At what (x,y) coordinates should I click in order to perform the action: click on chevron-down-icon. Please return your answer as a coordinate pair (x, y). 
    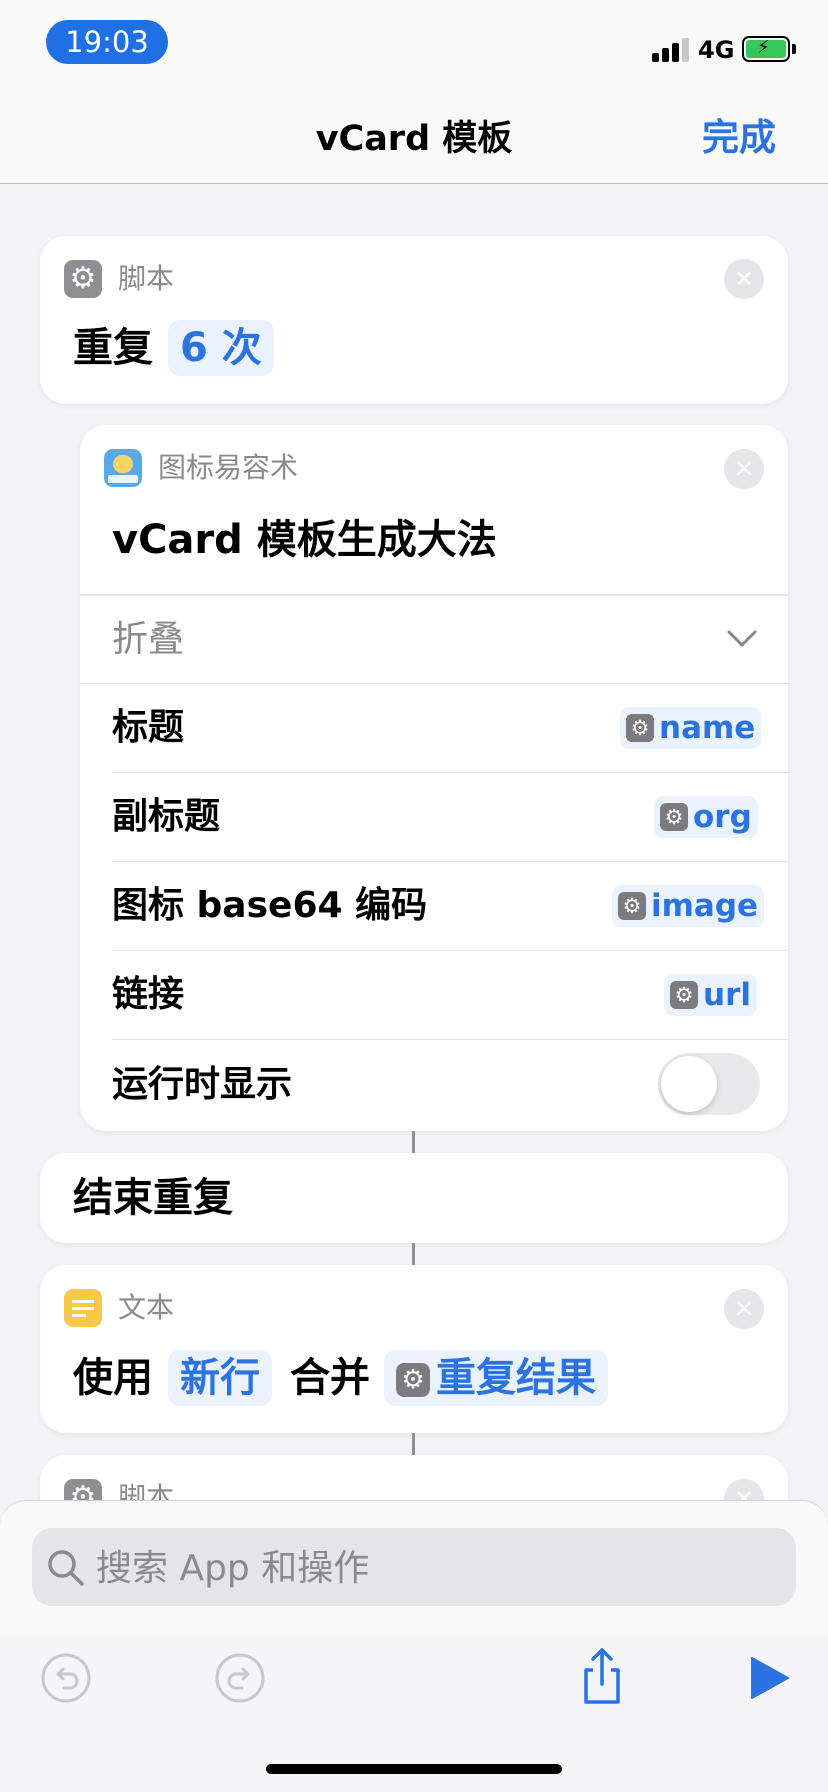
    Looking at the image, I should click on (742, 638).